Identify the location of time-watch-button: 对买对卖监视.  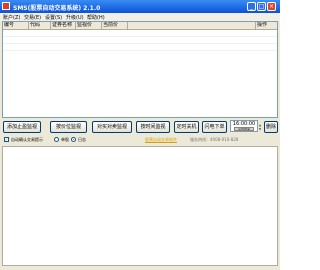
(112, 127).